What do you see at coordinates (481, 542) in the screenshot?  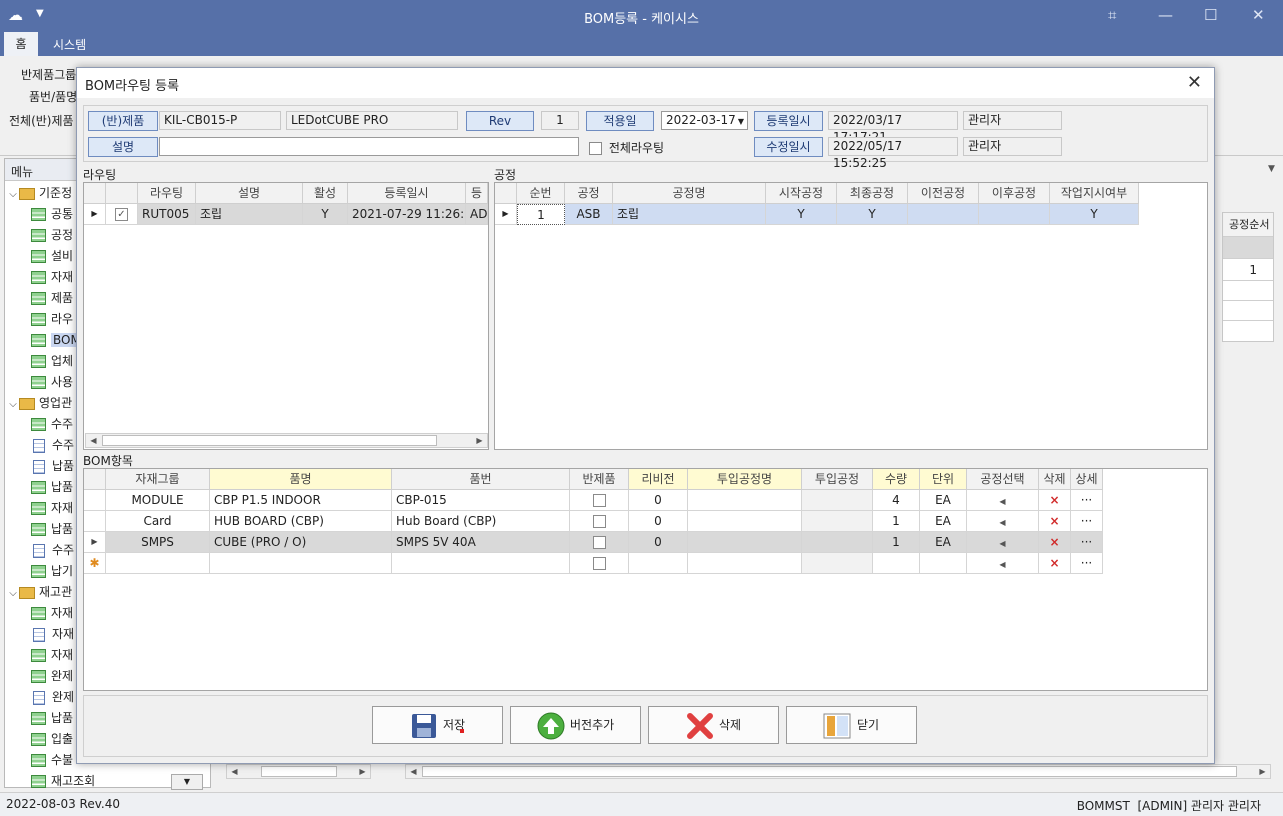 I see `bom-cell-code: SMPS 5V 40A` at bounding box center [481, 542].